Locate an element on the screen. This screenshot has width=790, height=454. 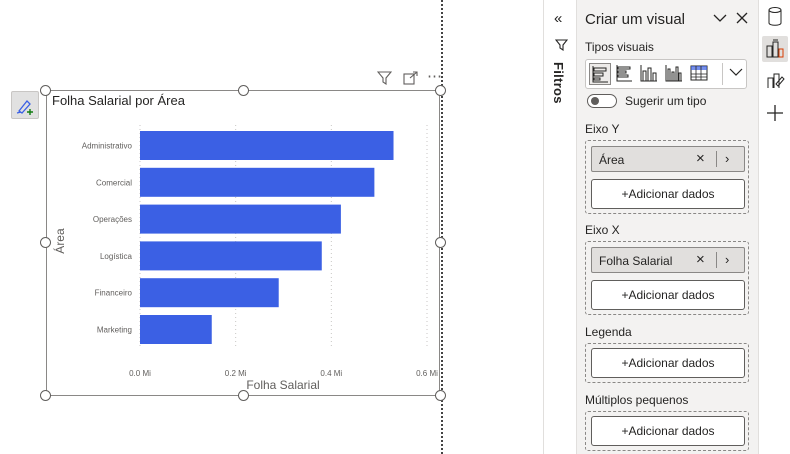
y-axis-add-button: +Adicionar dados is located at coordinates (668, 194).